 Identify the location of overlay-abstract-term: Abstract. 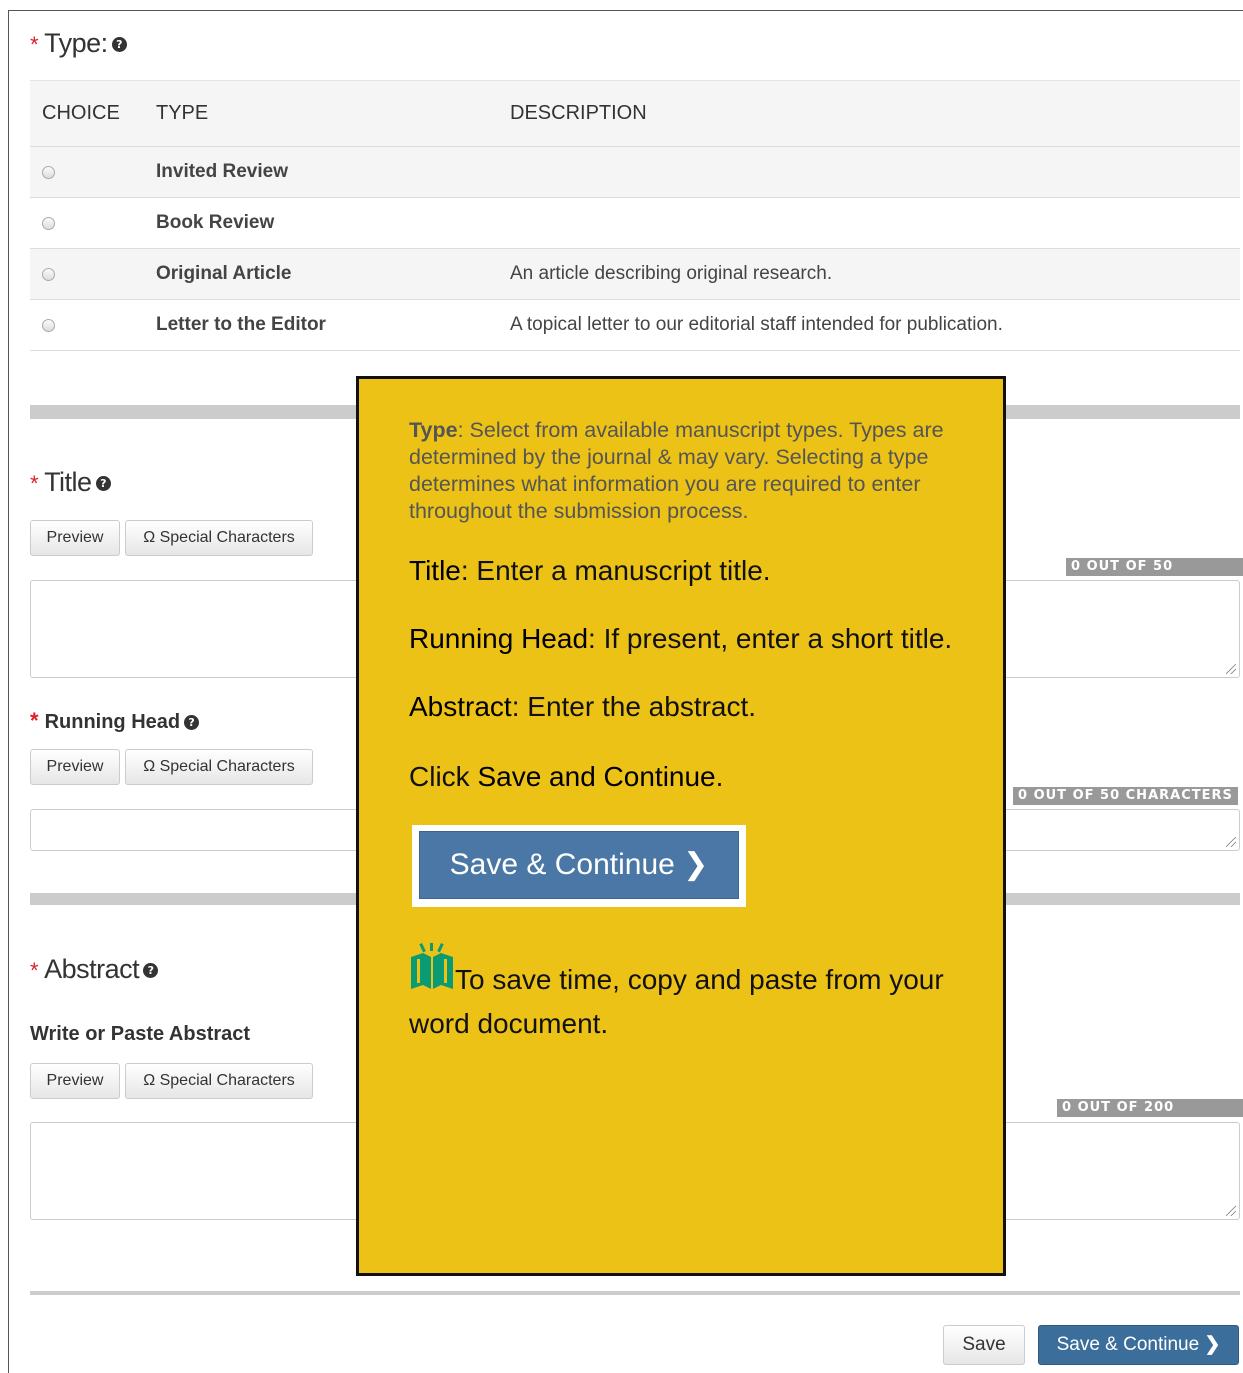
(460, 706).